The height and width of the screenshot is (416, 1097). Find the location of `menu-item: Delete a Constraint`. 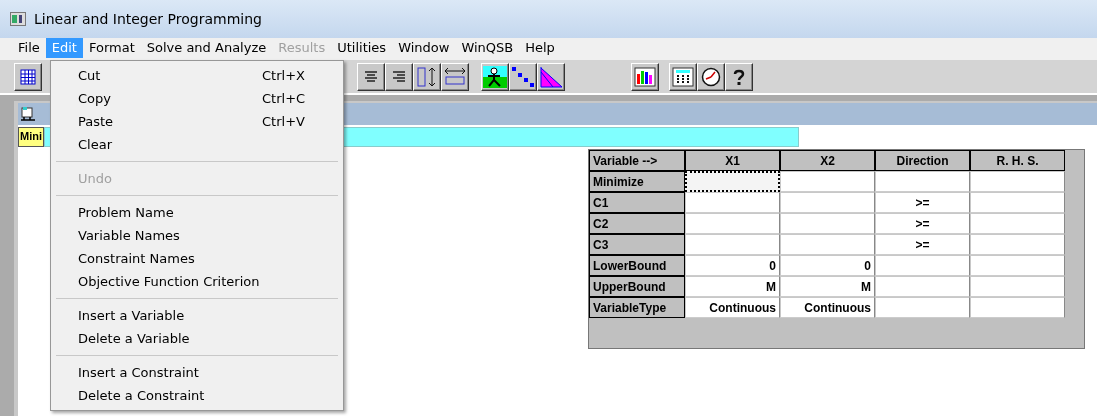

menu-item: Delete a Constraint is located at coordinates (197, 395).